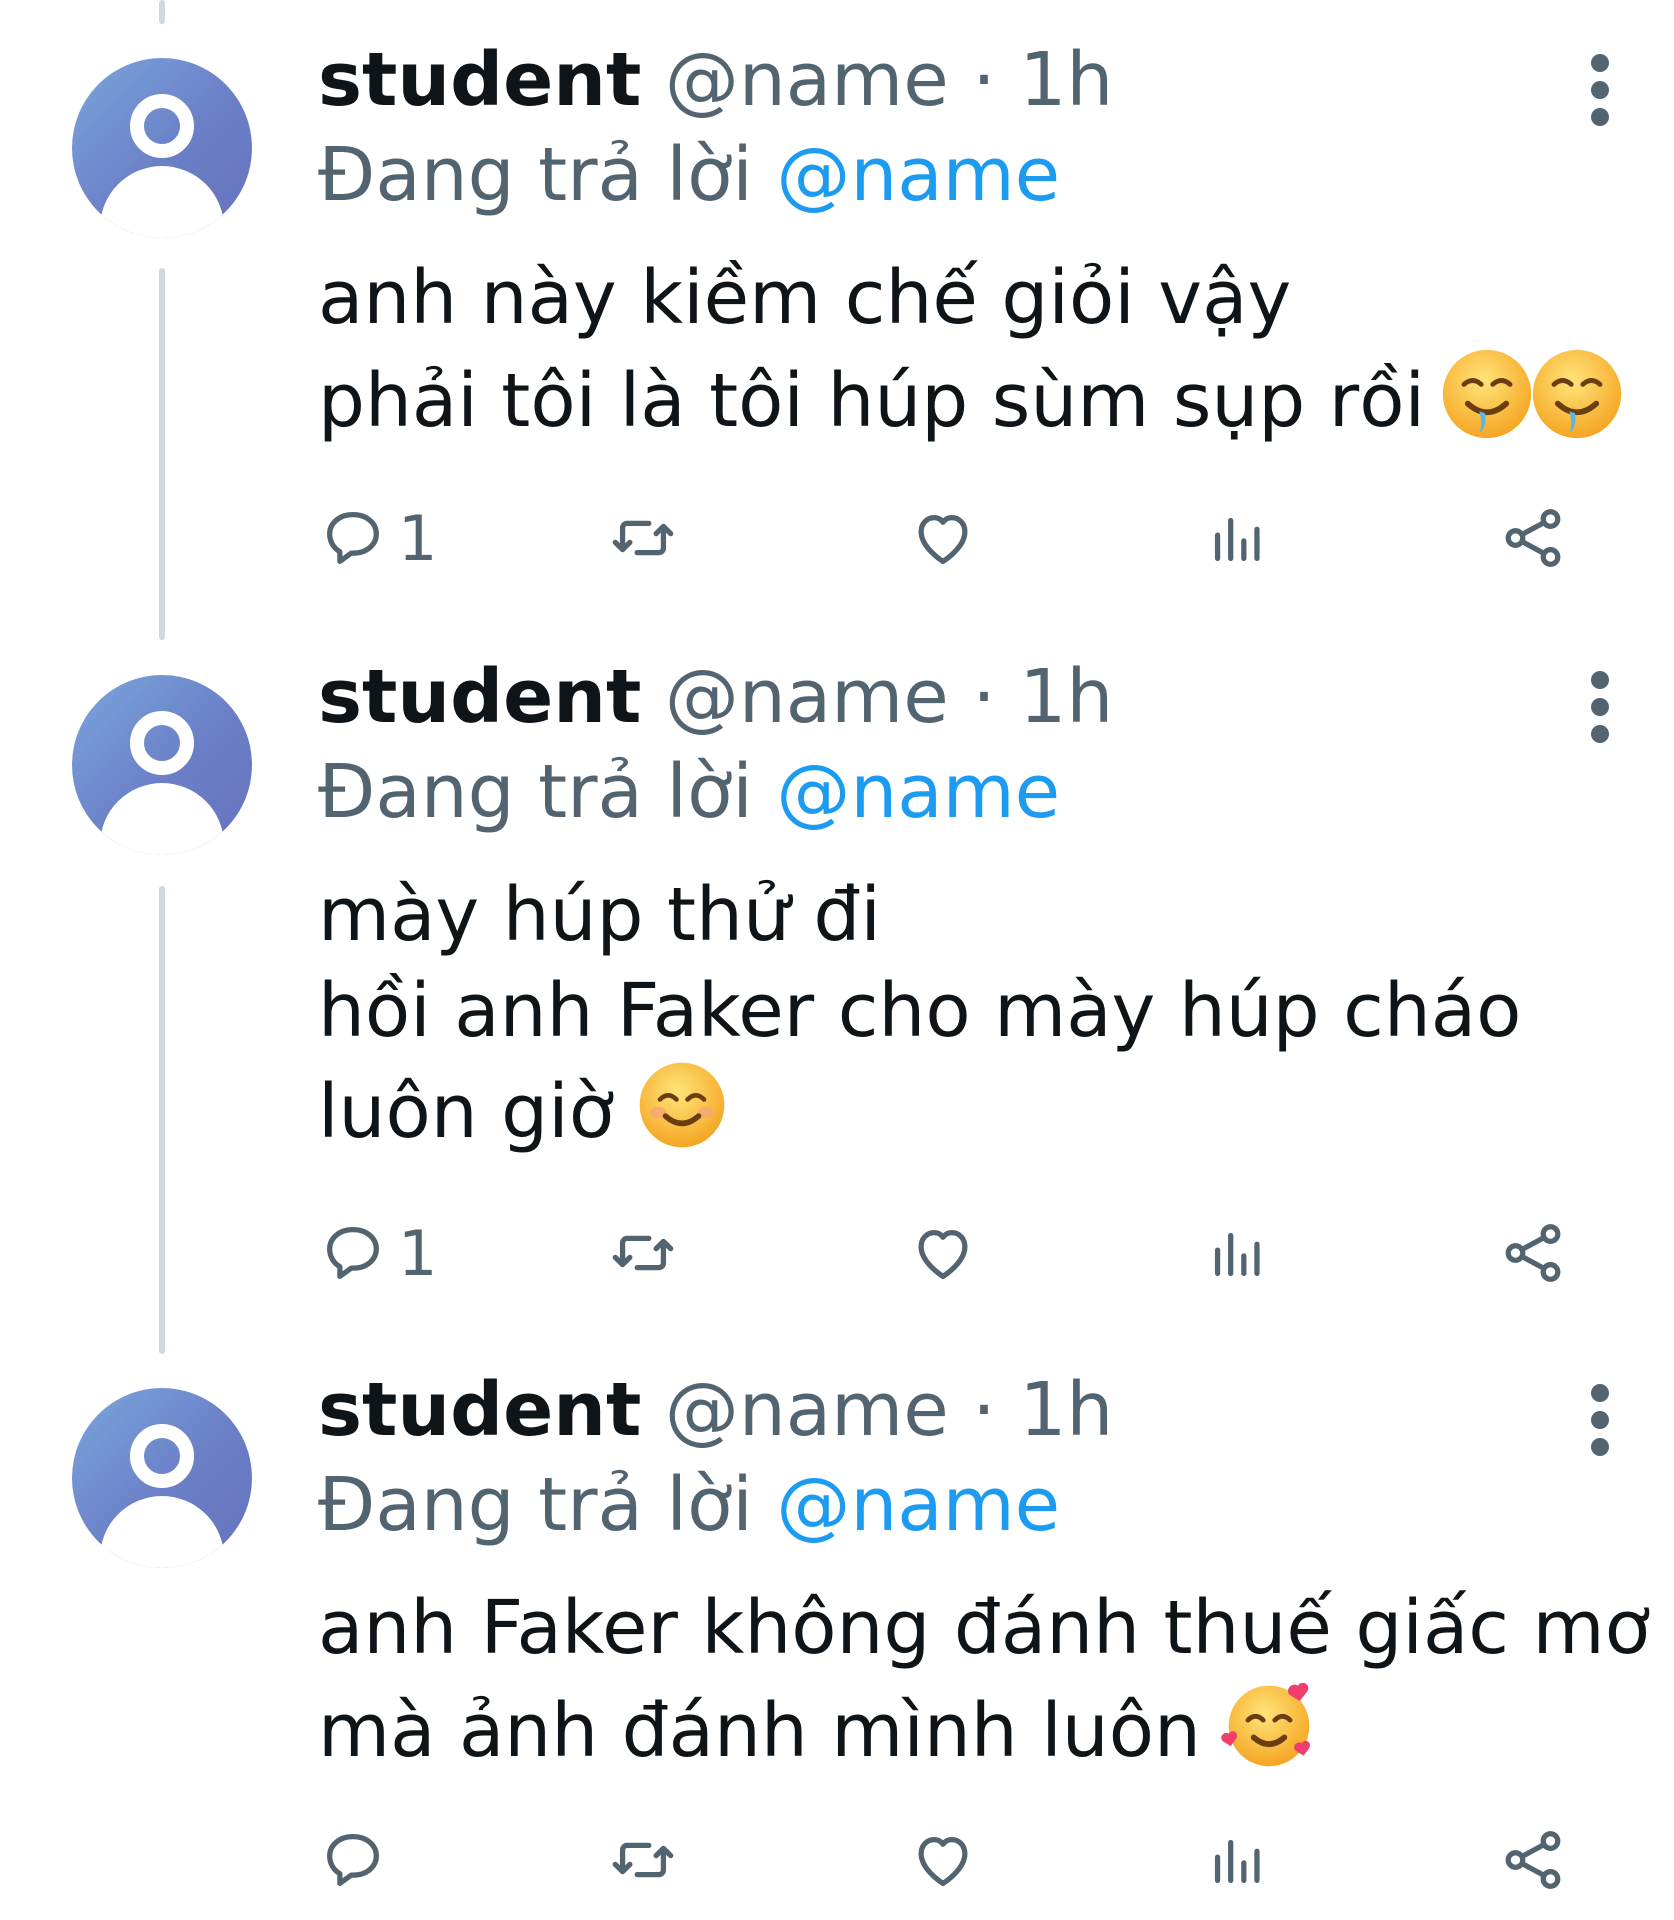 This screenshot has height=1920, width=1674. Describe the element at coordinates (805, 298) in the screenshot. I see `tweet-text-line: anh này kiềm chế giỏi vậy` at that location.